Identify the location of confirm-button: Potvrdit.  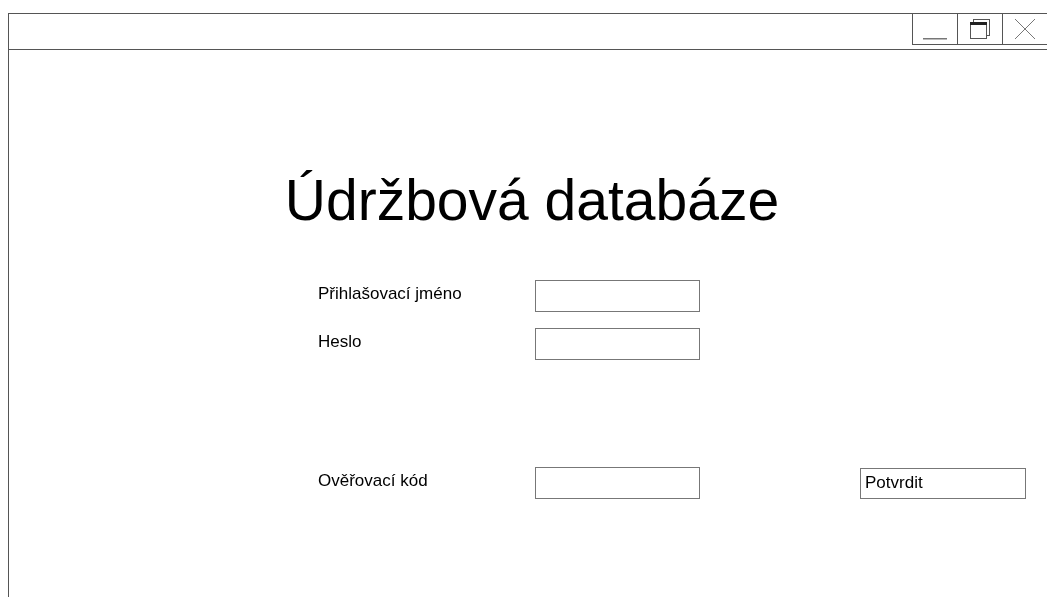
(943, 483).